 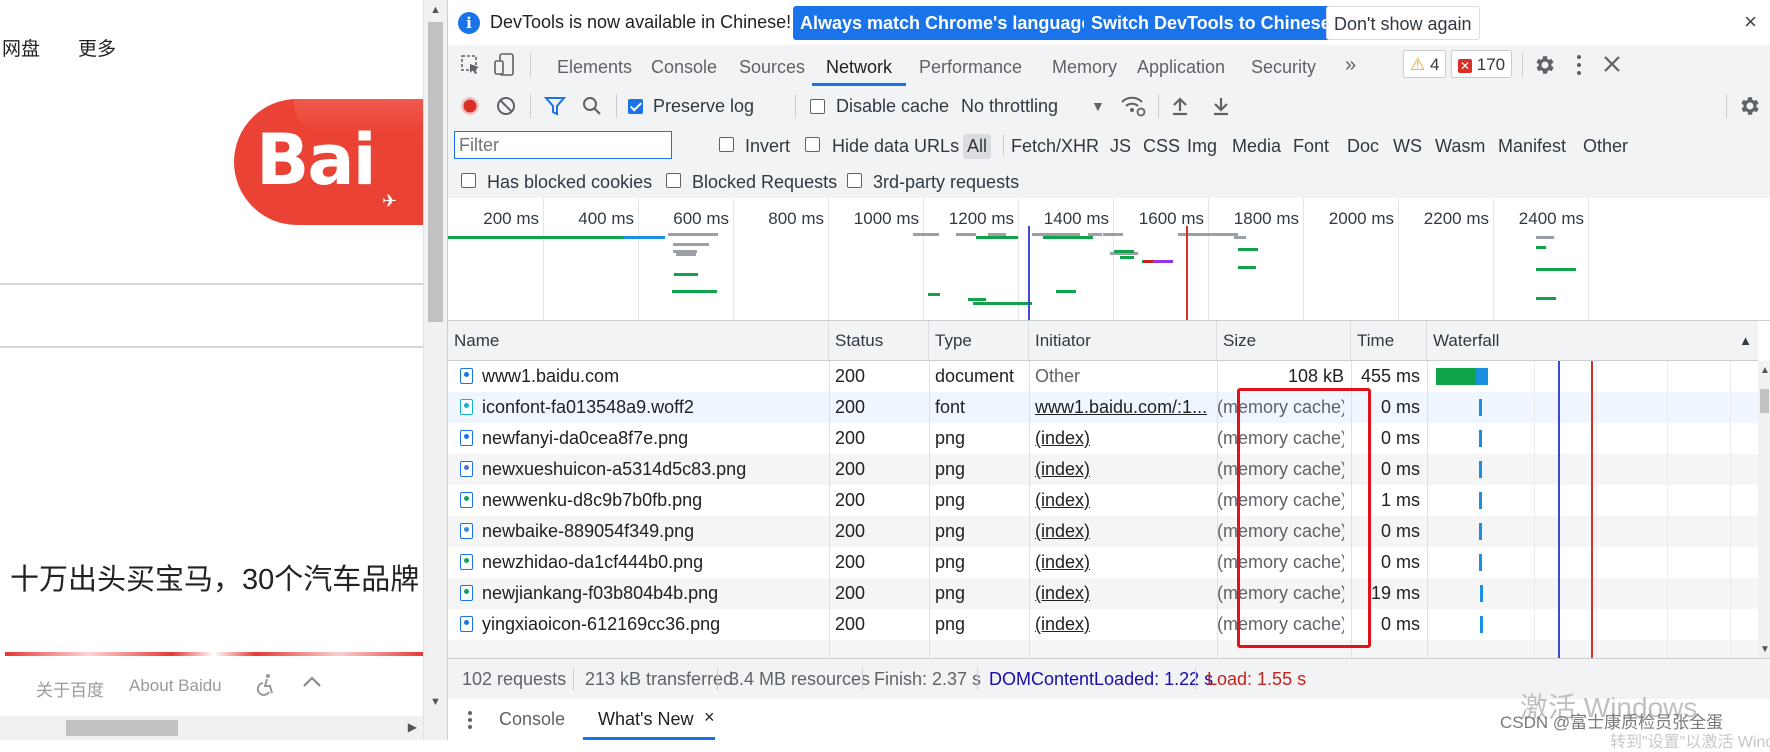 What do you see at coordinates (1612, 66) in the screenshot?
I see `close-devtools-icon` at bounding box center [1612, 66].